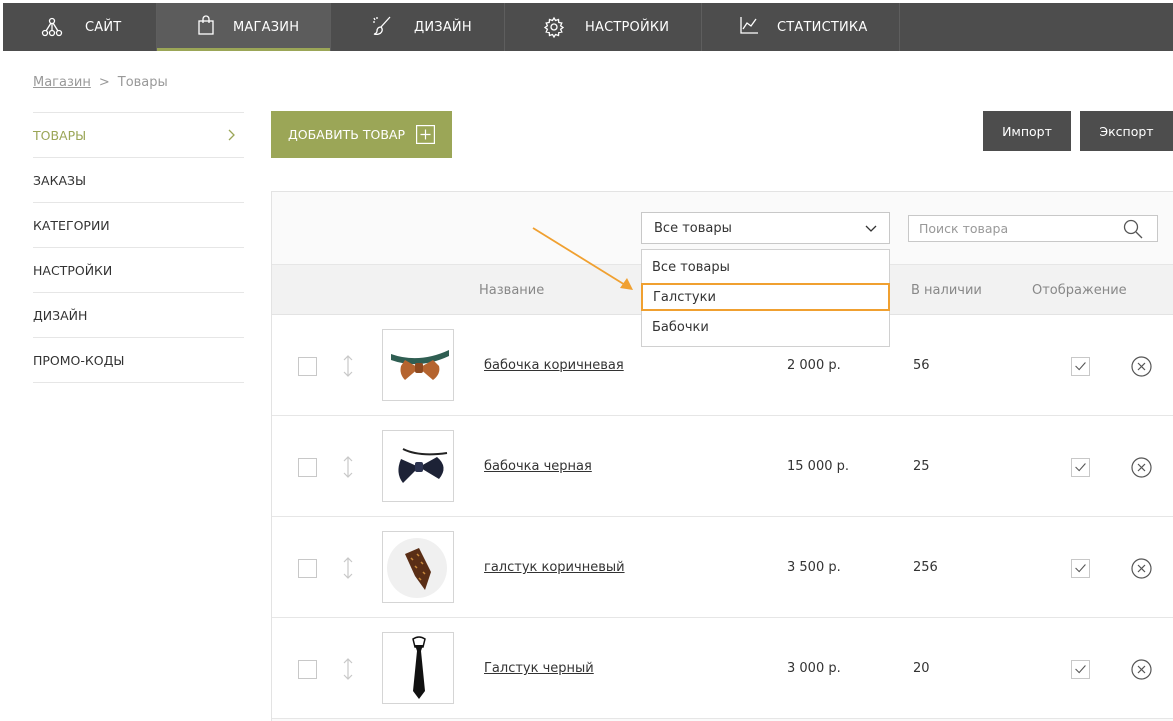  Describe the element at coordinates (554, 567) in the screenshot. I see `product-name-link: галстук коричневый` at that location.